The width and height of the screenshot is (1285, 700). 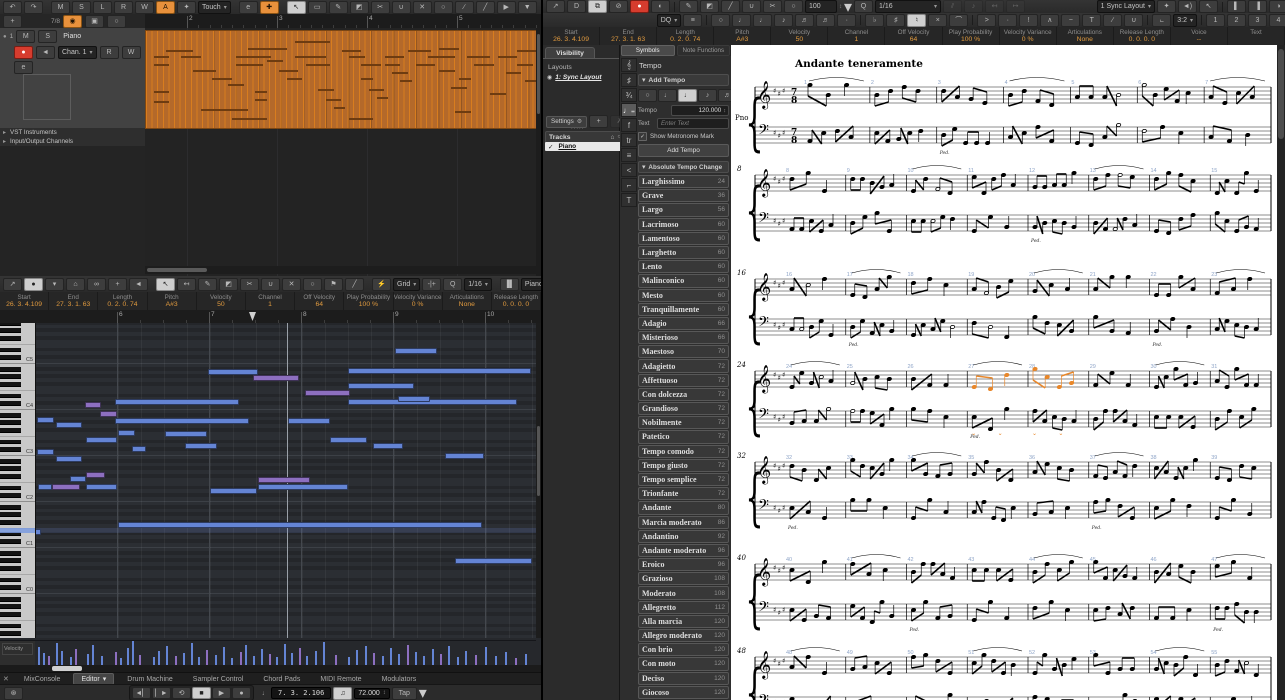 I want to click on marcato-button: !, so click(x=1029, y=20).